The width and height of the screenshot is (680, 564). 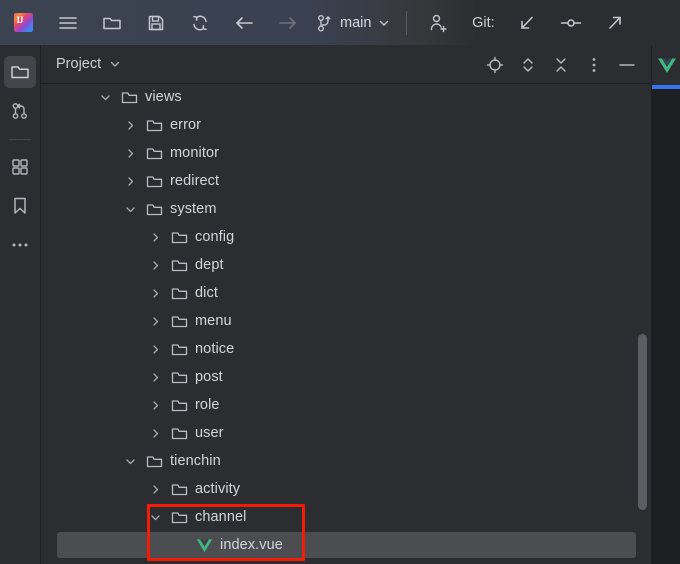 I want to click on tree-node: monitor, so click(x=182, y=153).